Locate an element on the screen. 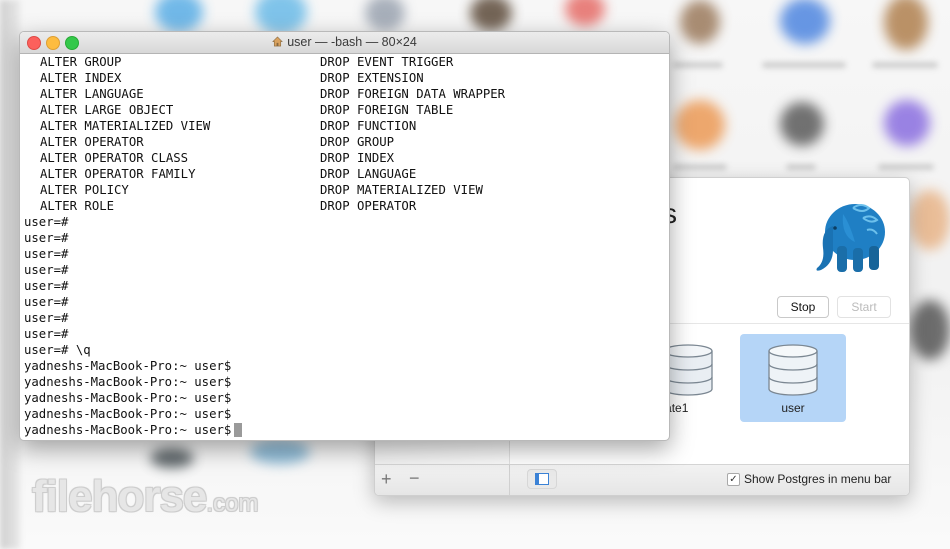  database-icon is located at coordinates (793, 370).